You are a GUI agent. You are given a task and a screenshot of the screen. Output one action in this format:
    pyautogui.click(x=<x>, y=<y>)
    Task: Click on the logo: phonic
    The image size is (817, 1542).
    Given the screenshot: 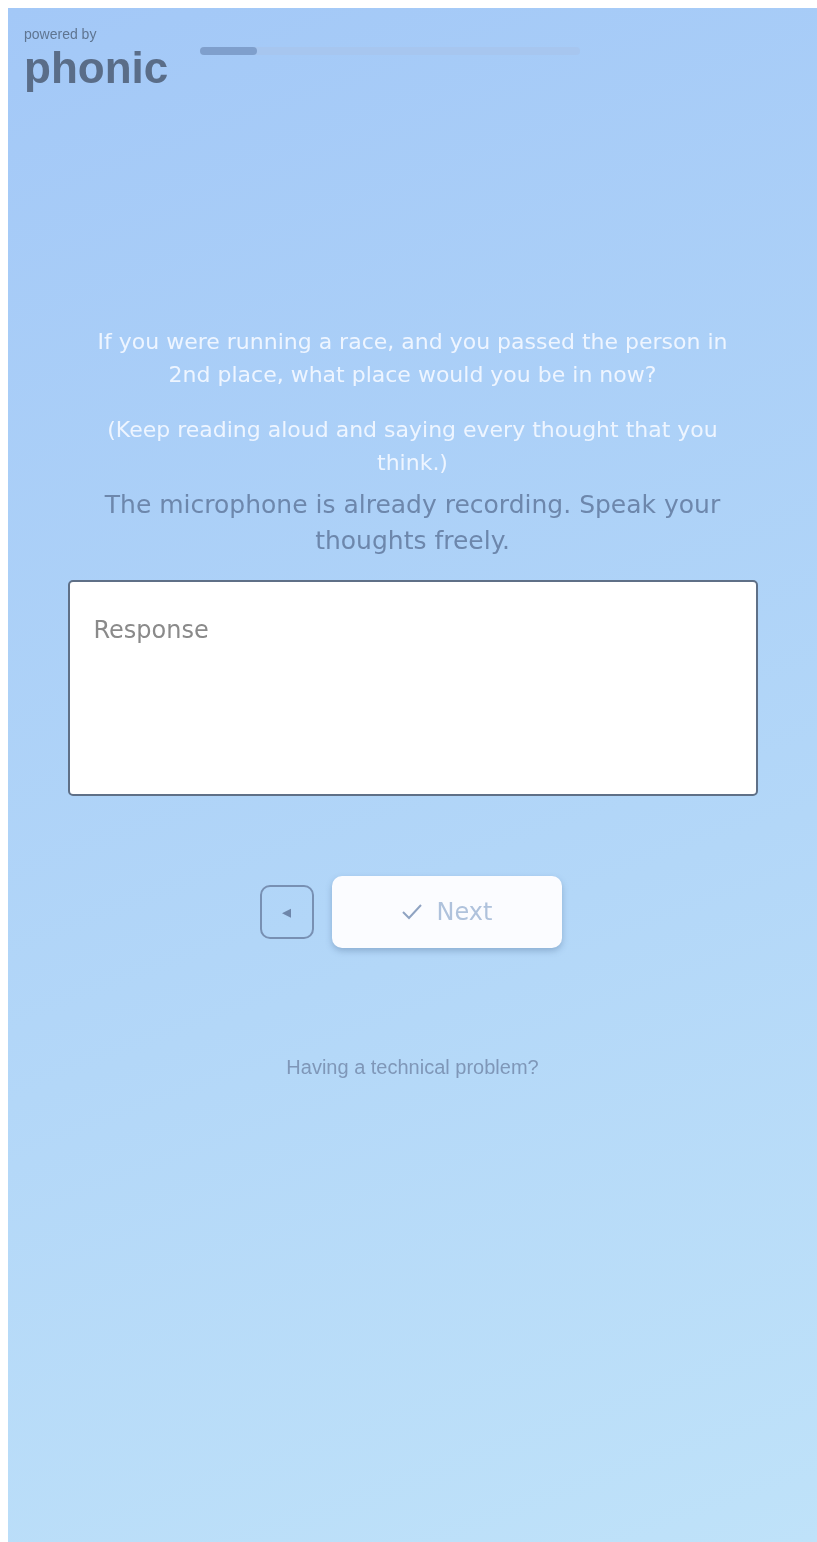 What is the action you would take?
    pyautogui.click(x=96, y=68)
    